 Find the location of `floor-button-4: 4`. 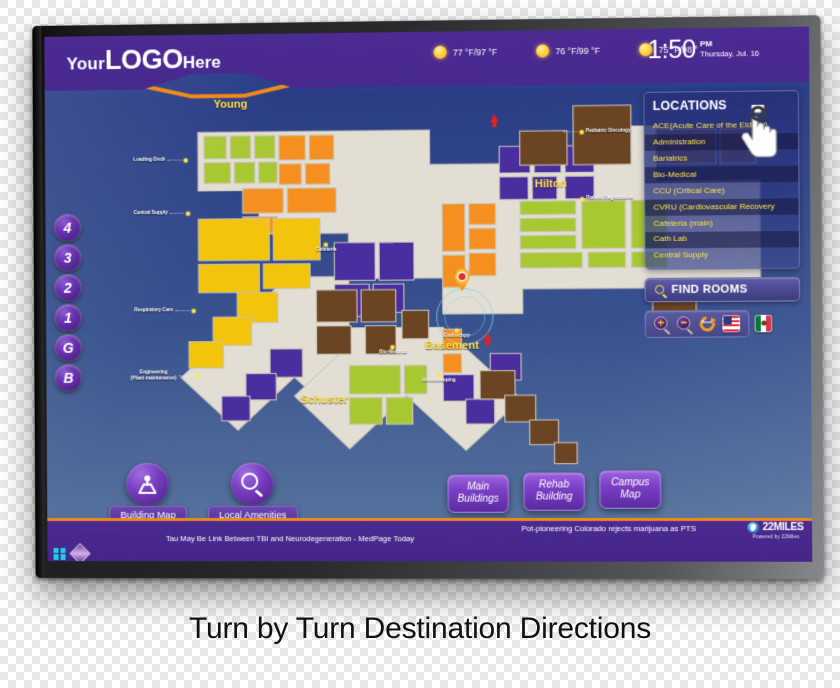

floor-button-4: 4 is located at coordinates (67, 227).